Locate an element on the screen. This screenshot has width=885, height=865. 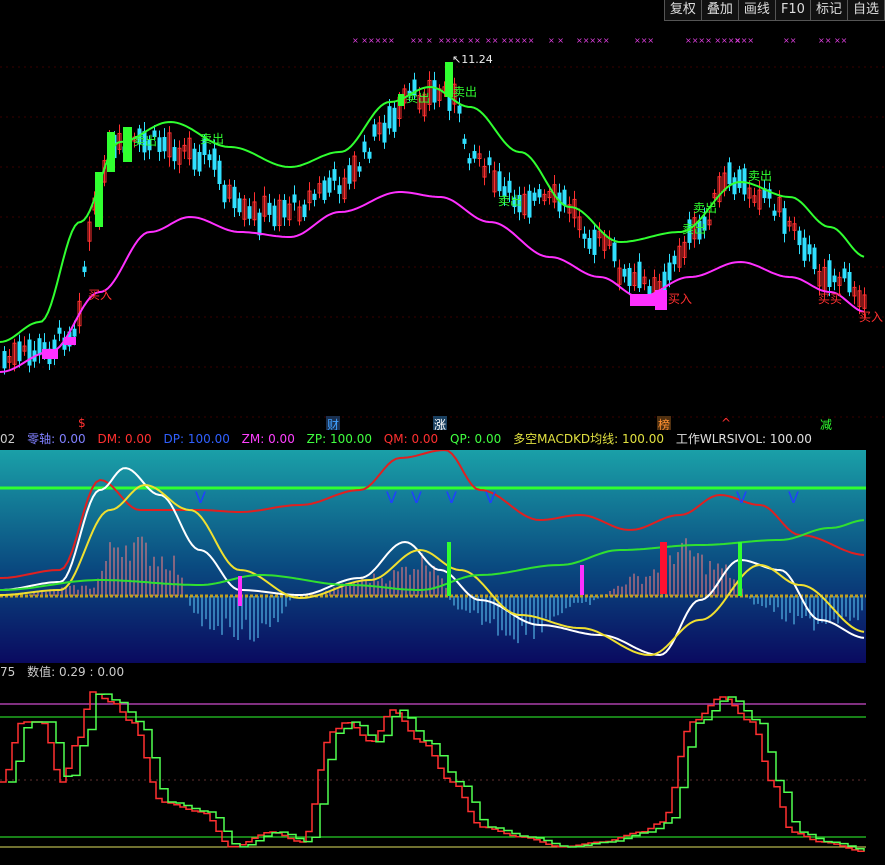
chart-mark: ×× ××××× is located at coordinates (510, 40).